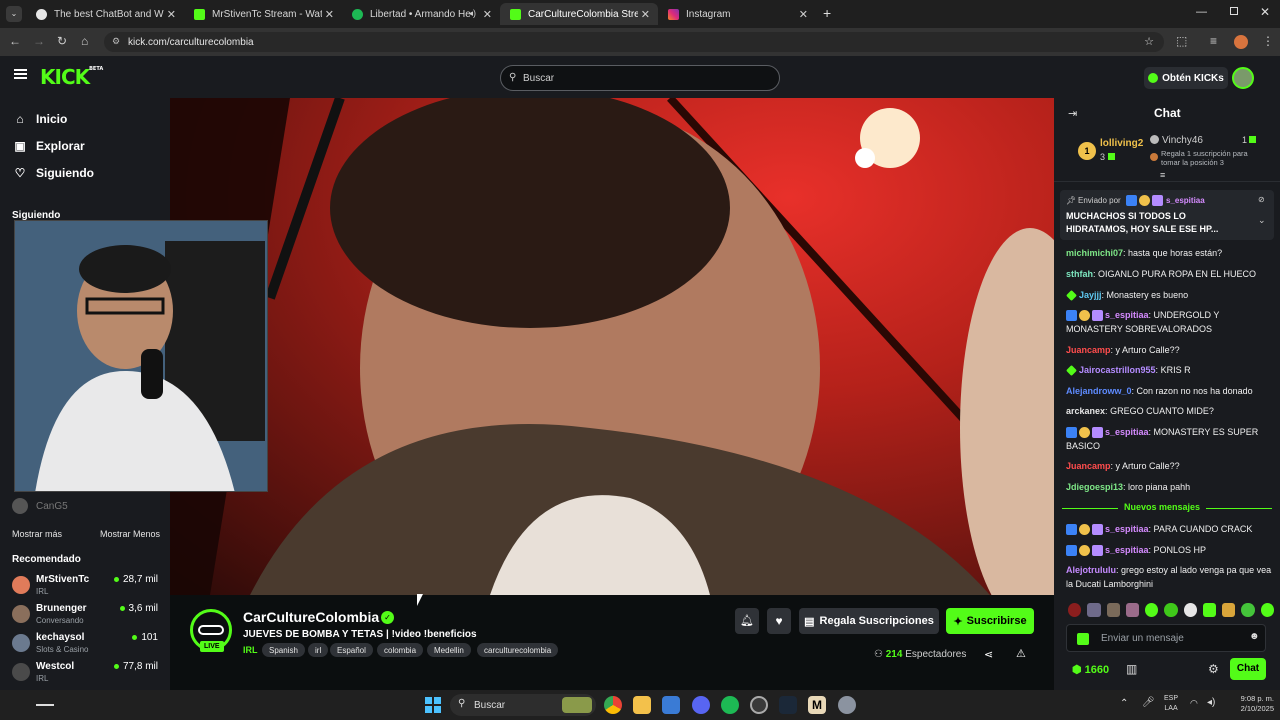 The height and width of the screenshot is (720, 1280). I want to click on following-item: CanG5, so click(87, 507).